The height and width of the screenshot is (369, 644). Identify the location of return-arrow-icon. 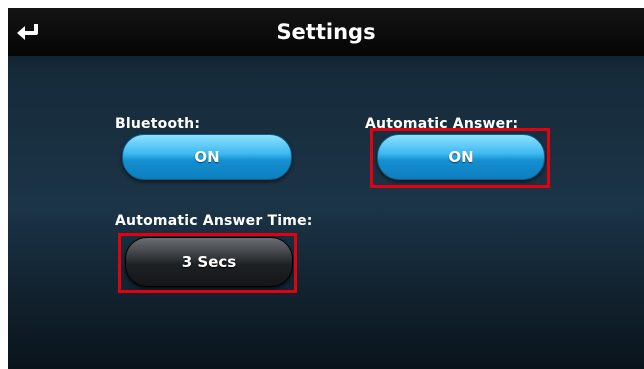
(27, 32).